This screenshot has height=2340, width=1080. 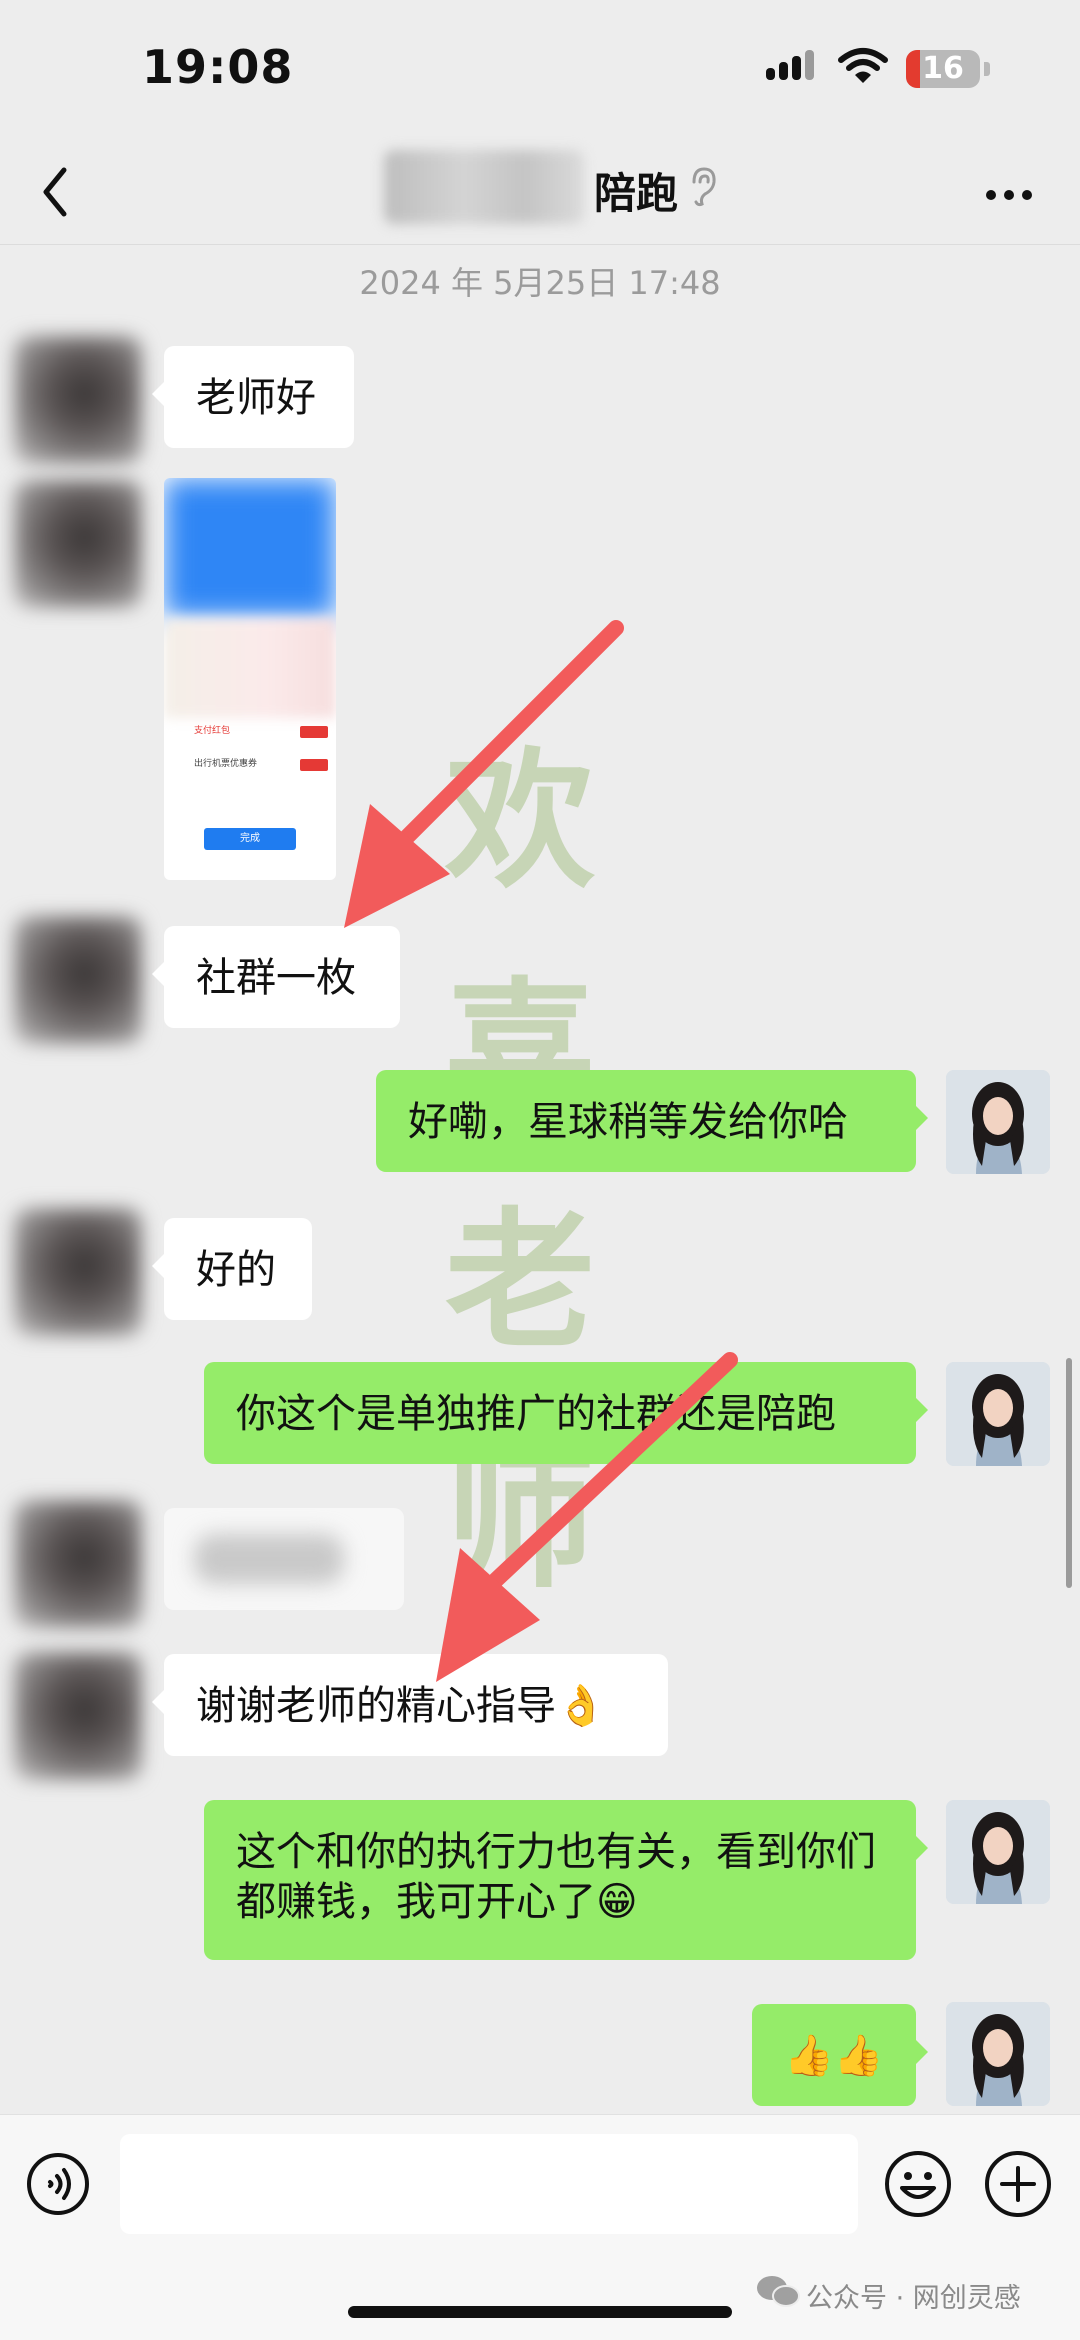 I want to click on wechat-icon, so click(x=778, y=2291).